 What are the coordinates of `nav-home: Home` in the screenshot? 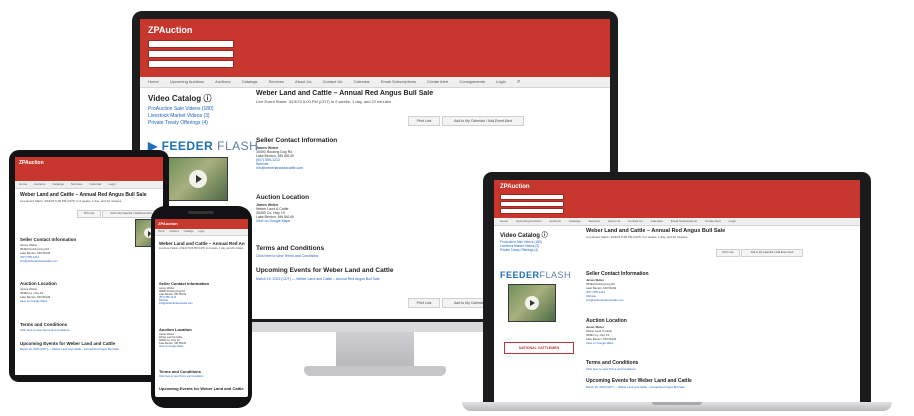 It's located at (153, 82).